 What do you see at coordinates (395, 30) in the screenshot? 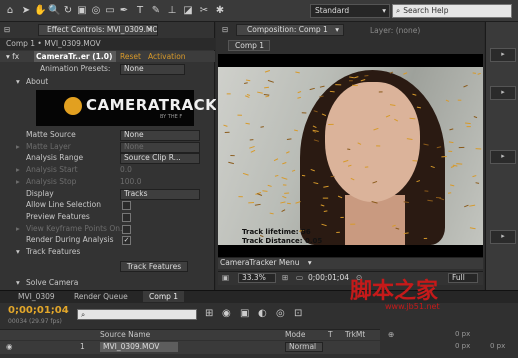
I see `tab-layer: Layer: (none)` at bounding box center [395, 30].